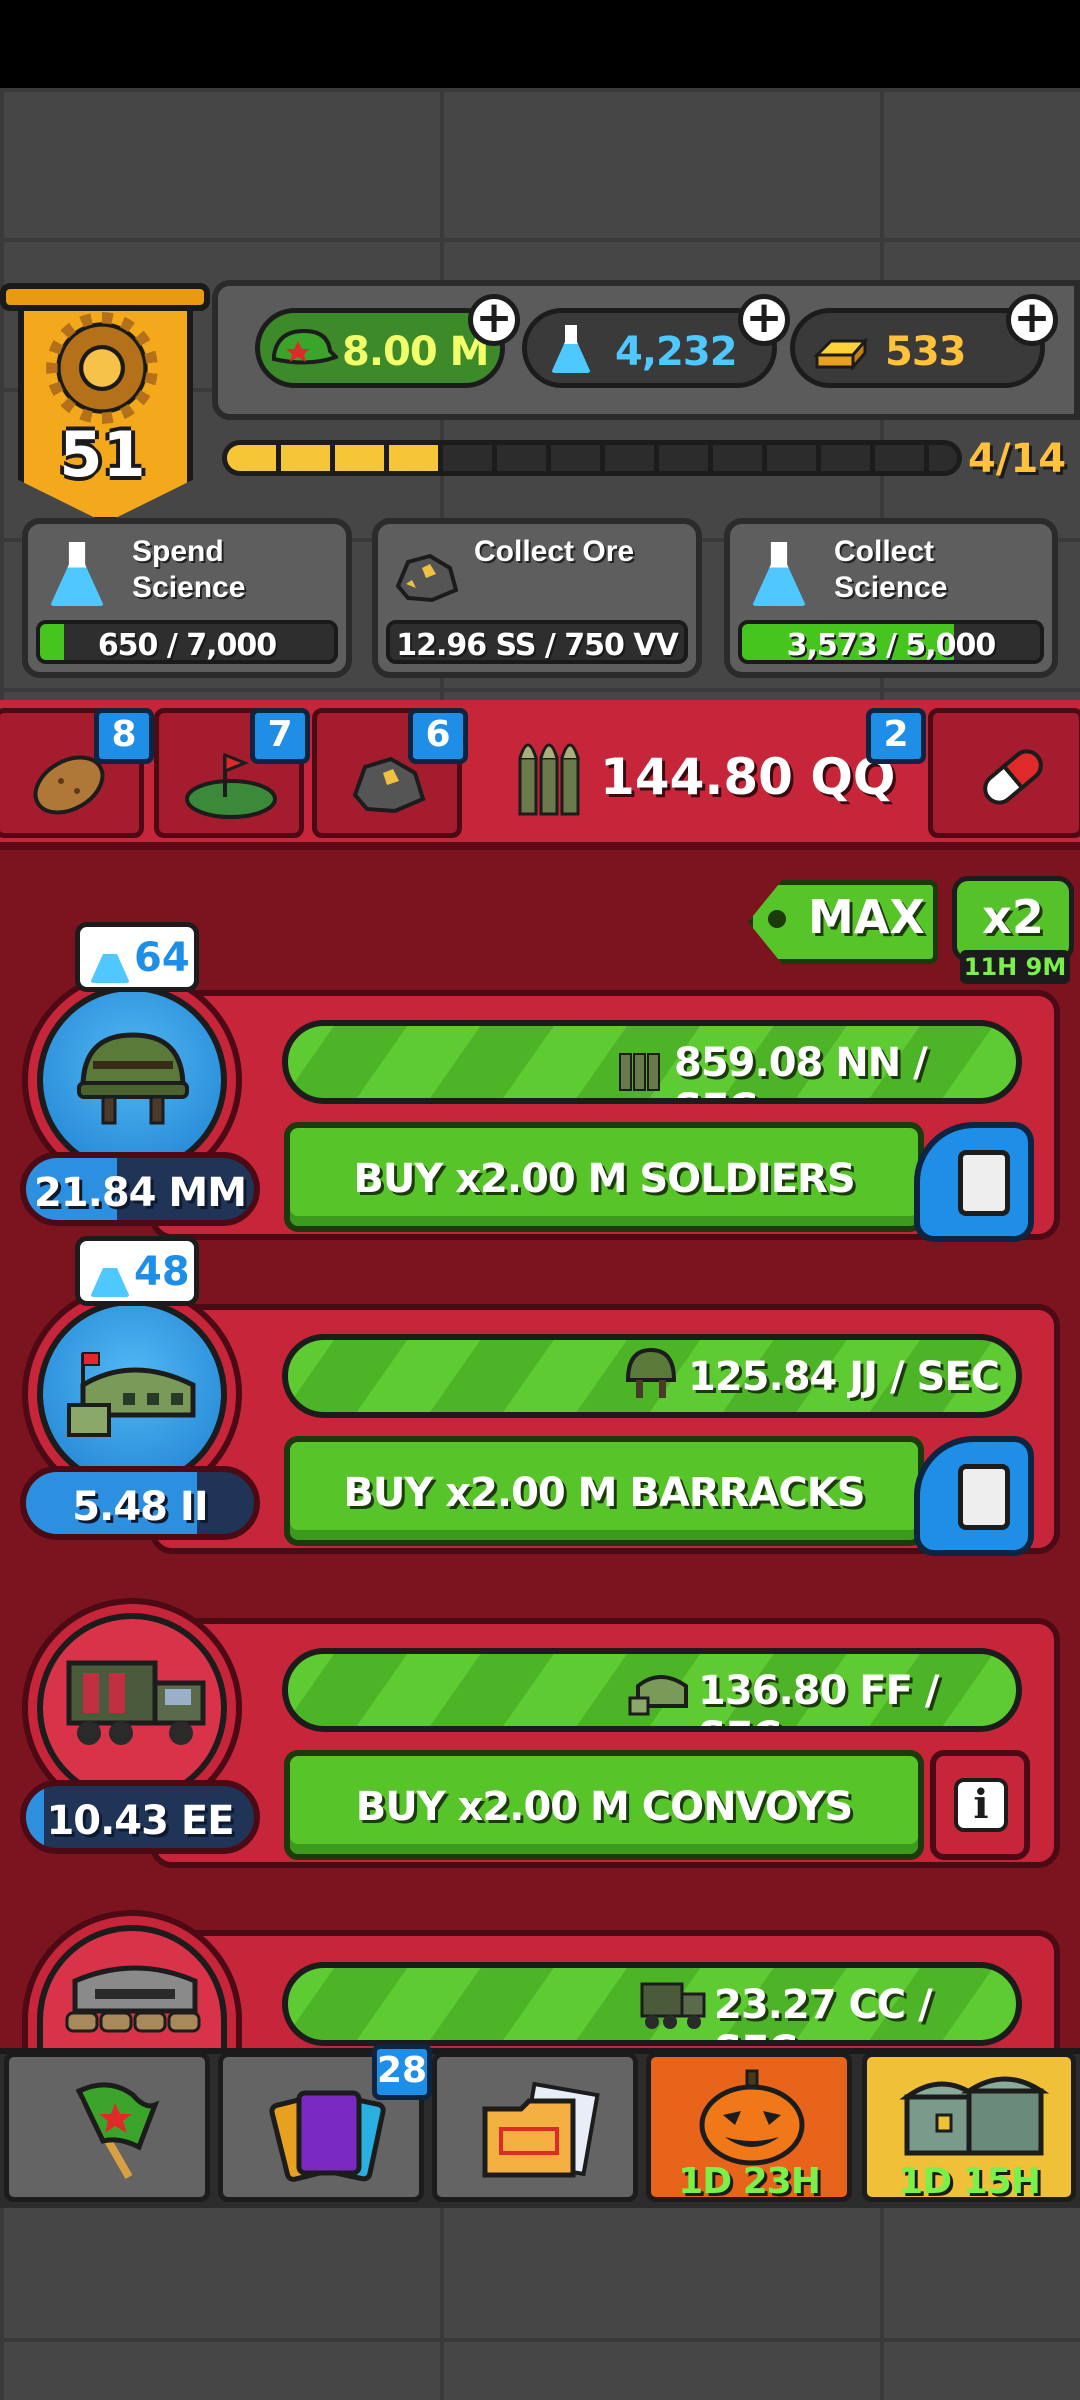  I want to click on cards-icon, so click(327, 2136).